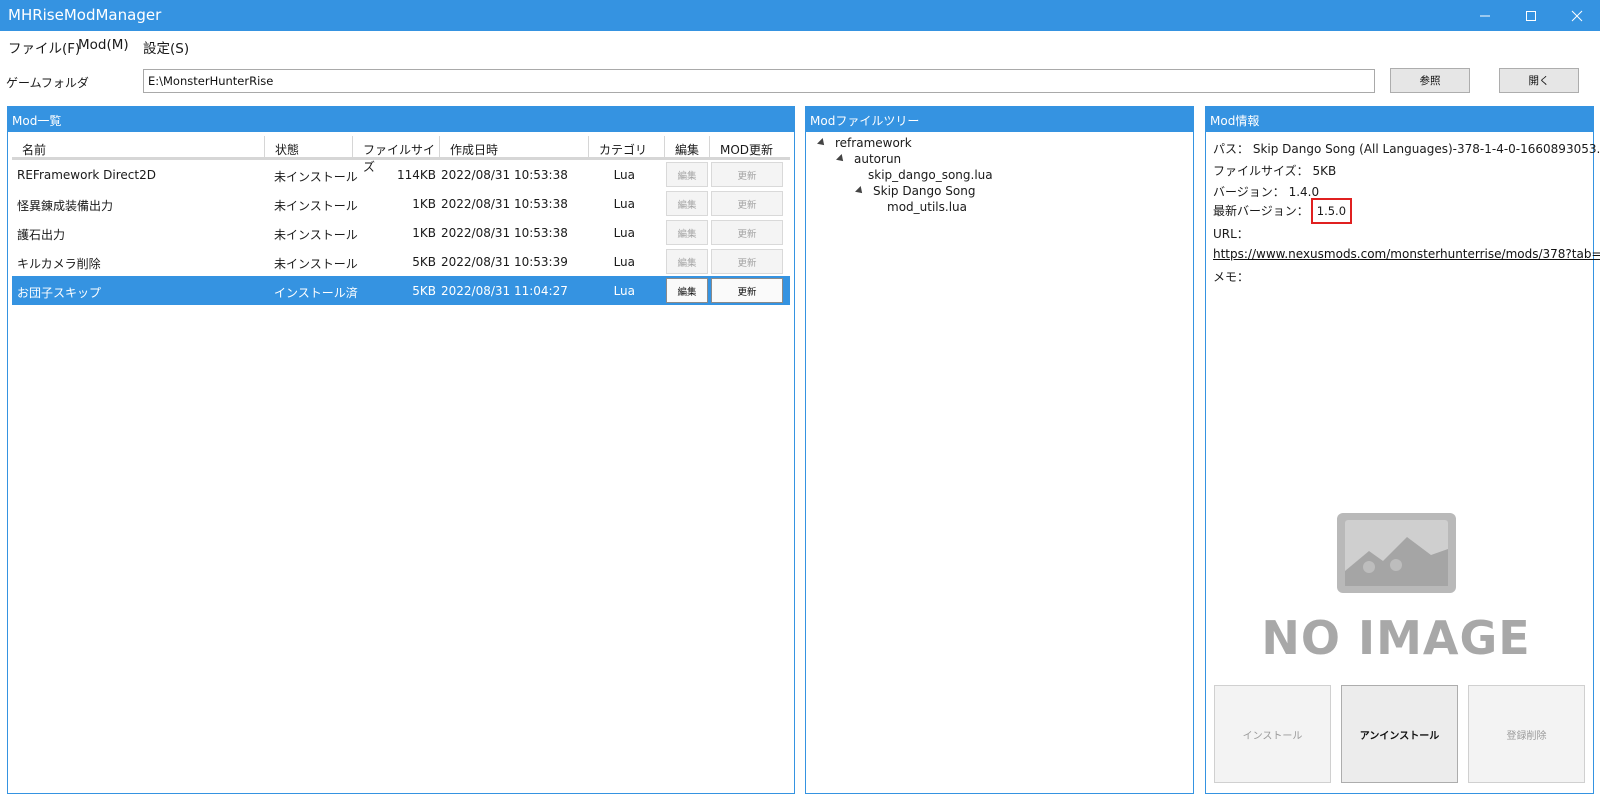 Image resolution: width=1600 pixels, height=800 pixels. I want to click on cell-size: 114KB, so click(416, 175).